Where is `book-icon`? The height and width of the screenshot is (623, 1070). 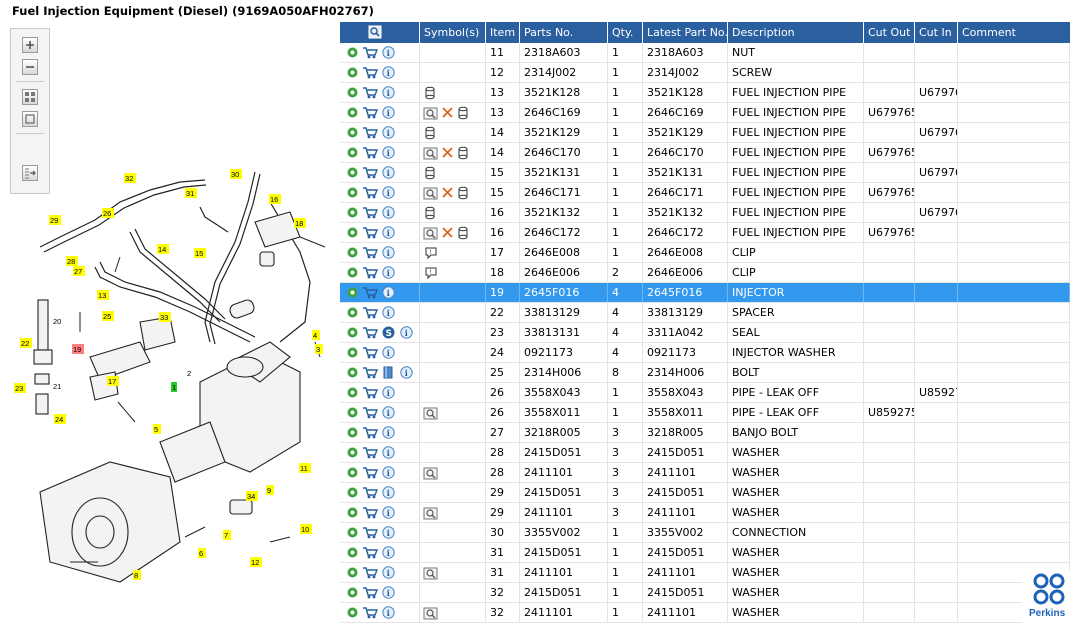 book-icon is located at coordinates (388, 372).